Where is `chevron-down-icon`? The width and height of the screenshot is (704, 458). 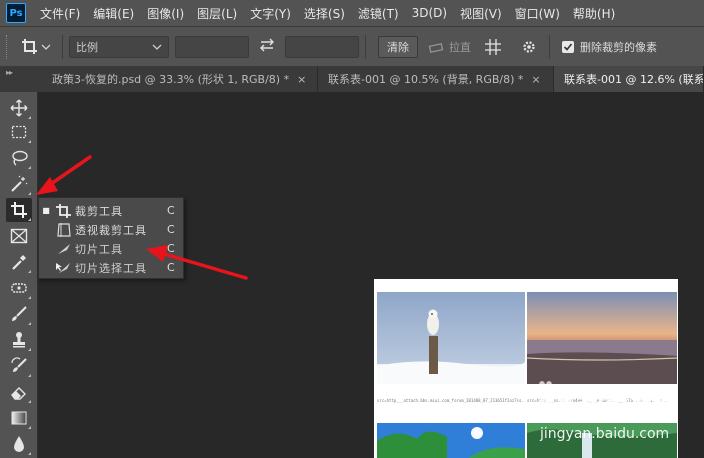
chevron-down-icon is located at coordinates (157, 47).